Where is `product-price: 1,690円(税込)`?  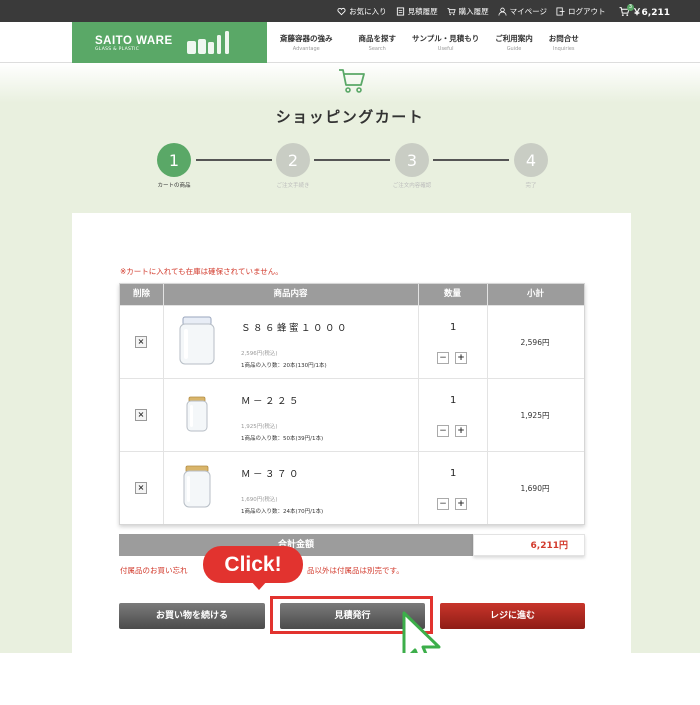 product-price: 1,690円(税込) is located at coordinates (259, 500).